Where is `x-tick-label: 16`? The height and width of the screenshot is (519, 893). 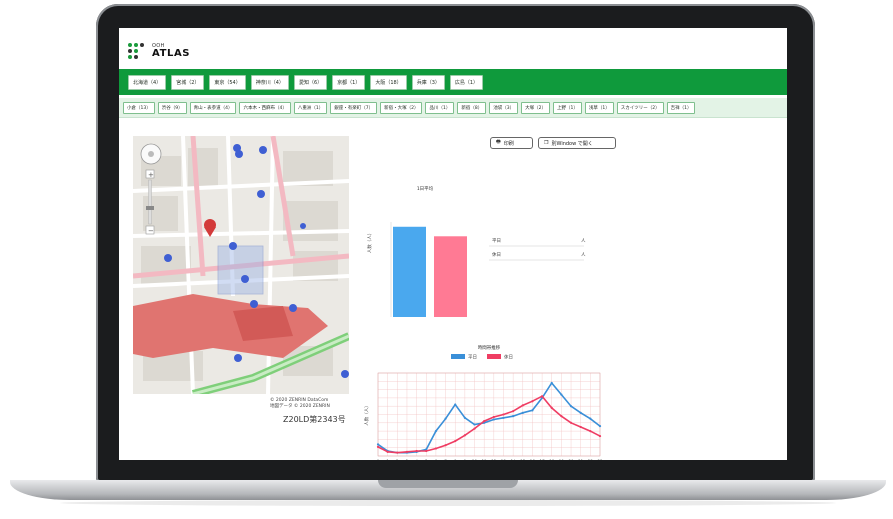
x-tick-label: 16 is located at coordinates (533, 459).